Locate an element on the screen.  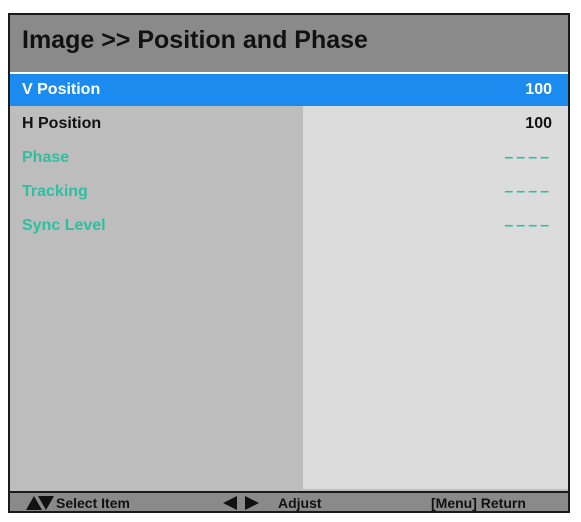
menu-item-label: Tracking is located at coordinates (55, 191).